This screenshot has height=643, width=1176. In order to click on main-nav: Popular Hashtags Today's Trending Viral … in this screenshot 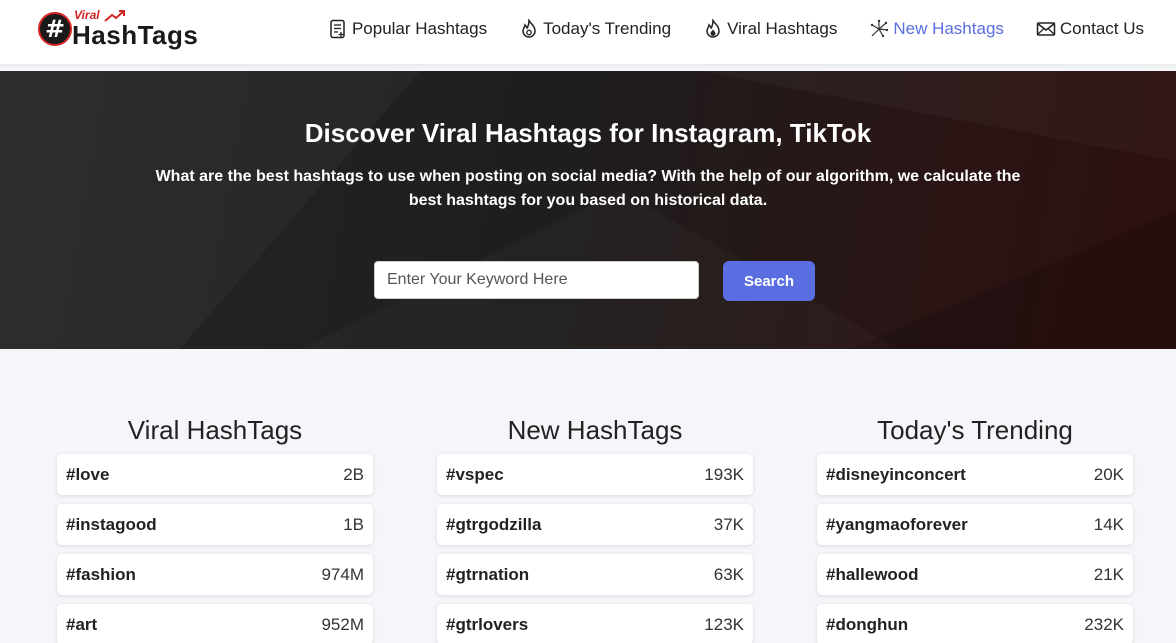, I will do `click(720, 29)`.